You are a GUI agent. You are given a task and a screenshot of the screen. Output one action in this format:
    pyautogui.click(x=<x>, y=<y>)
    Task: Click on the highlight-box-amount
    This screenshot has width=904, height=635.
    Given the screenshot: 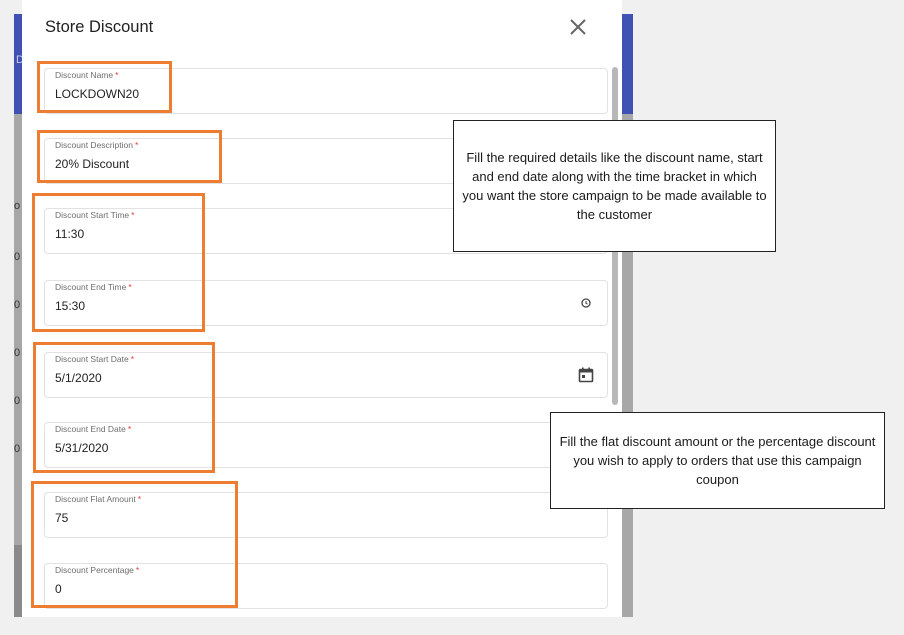 What is the action you would take?
    pyautogui.click(x=134, y=544)
    